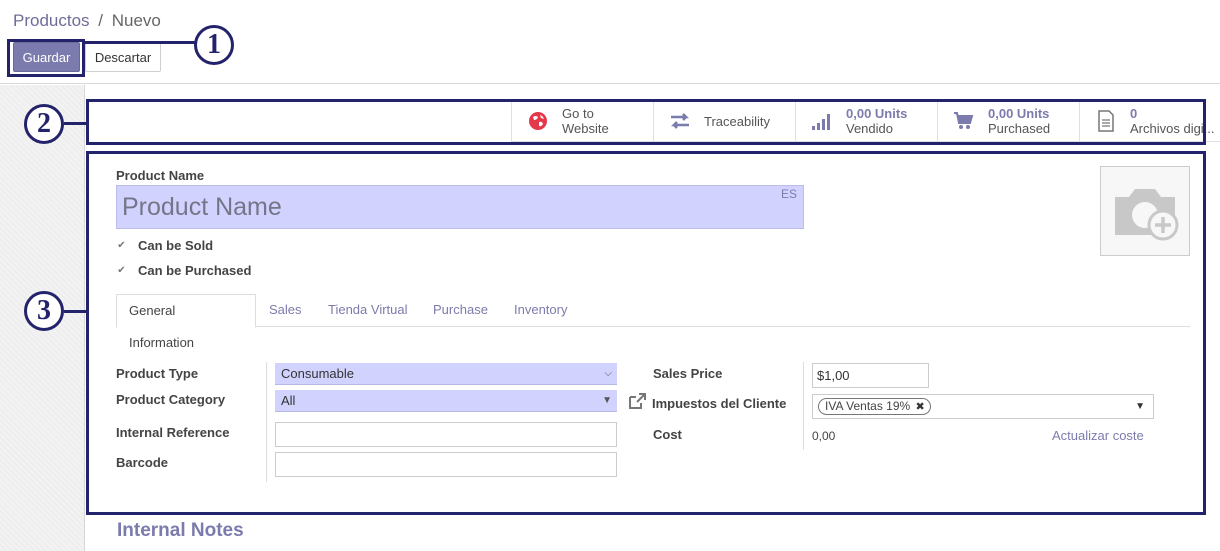 The image size is (1220, 551). Describe the element at coordinates (1134, 113) in the screenshot. I see `files-value: 0` at that location.